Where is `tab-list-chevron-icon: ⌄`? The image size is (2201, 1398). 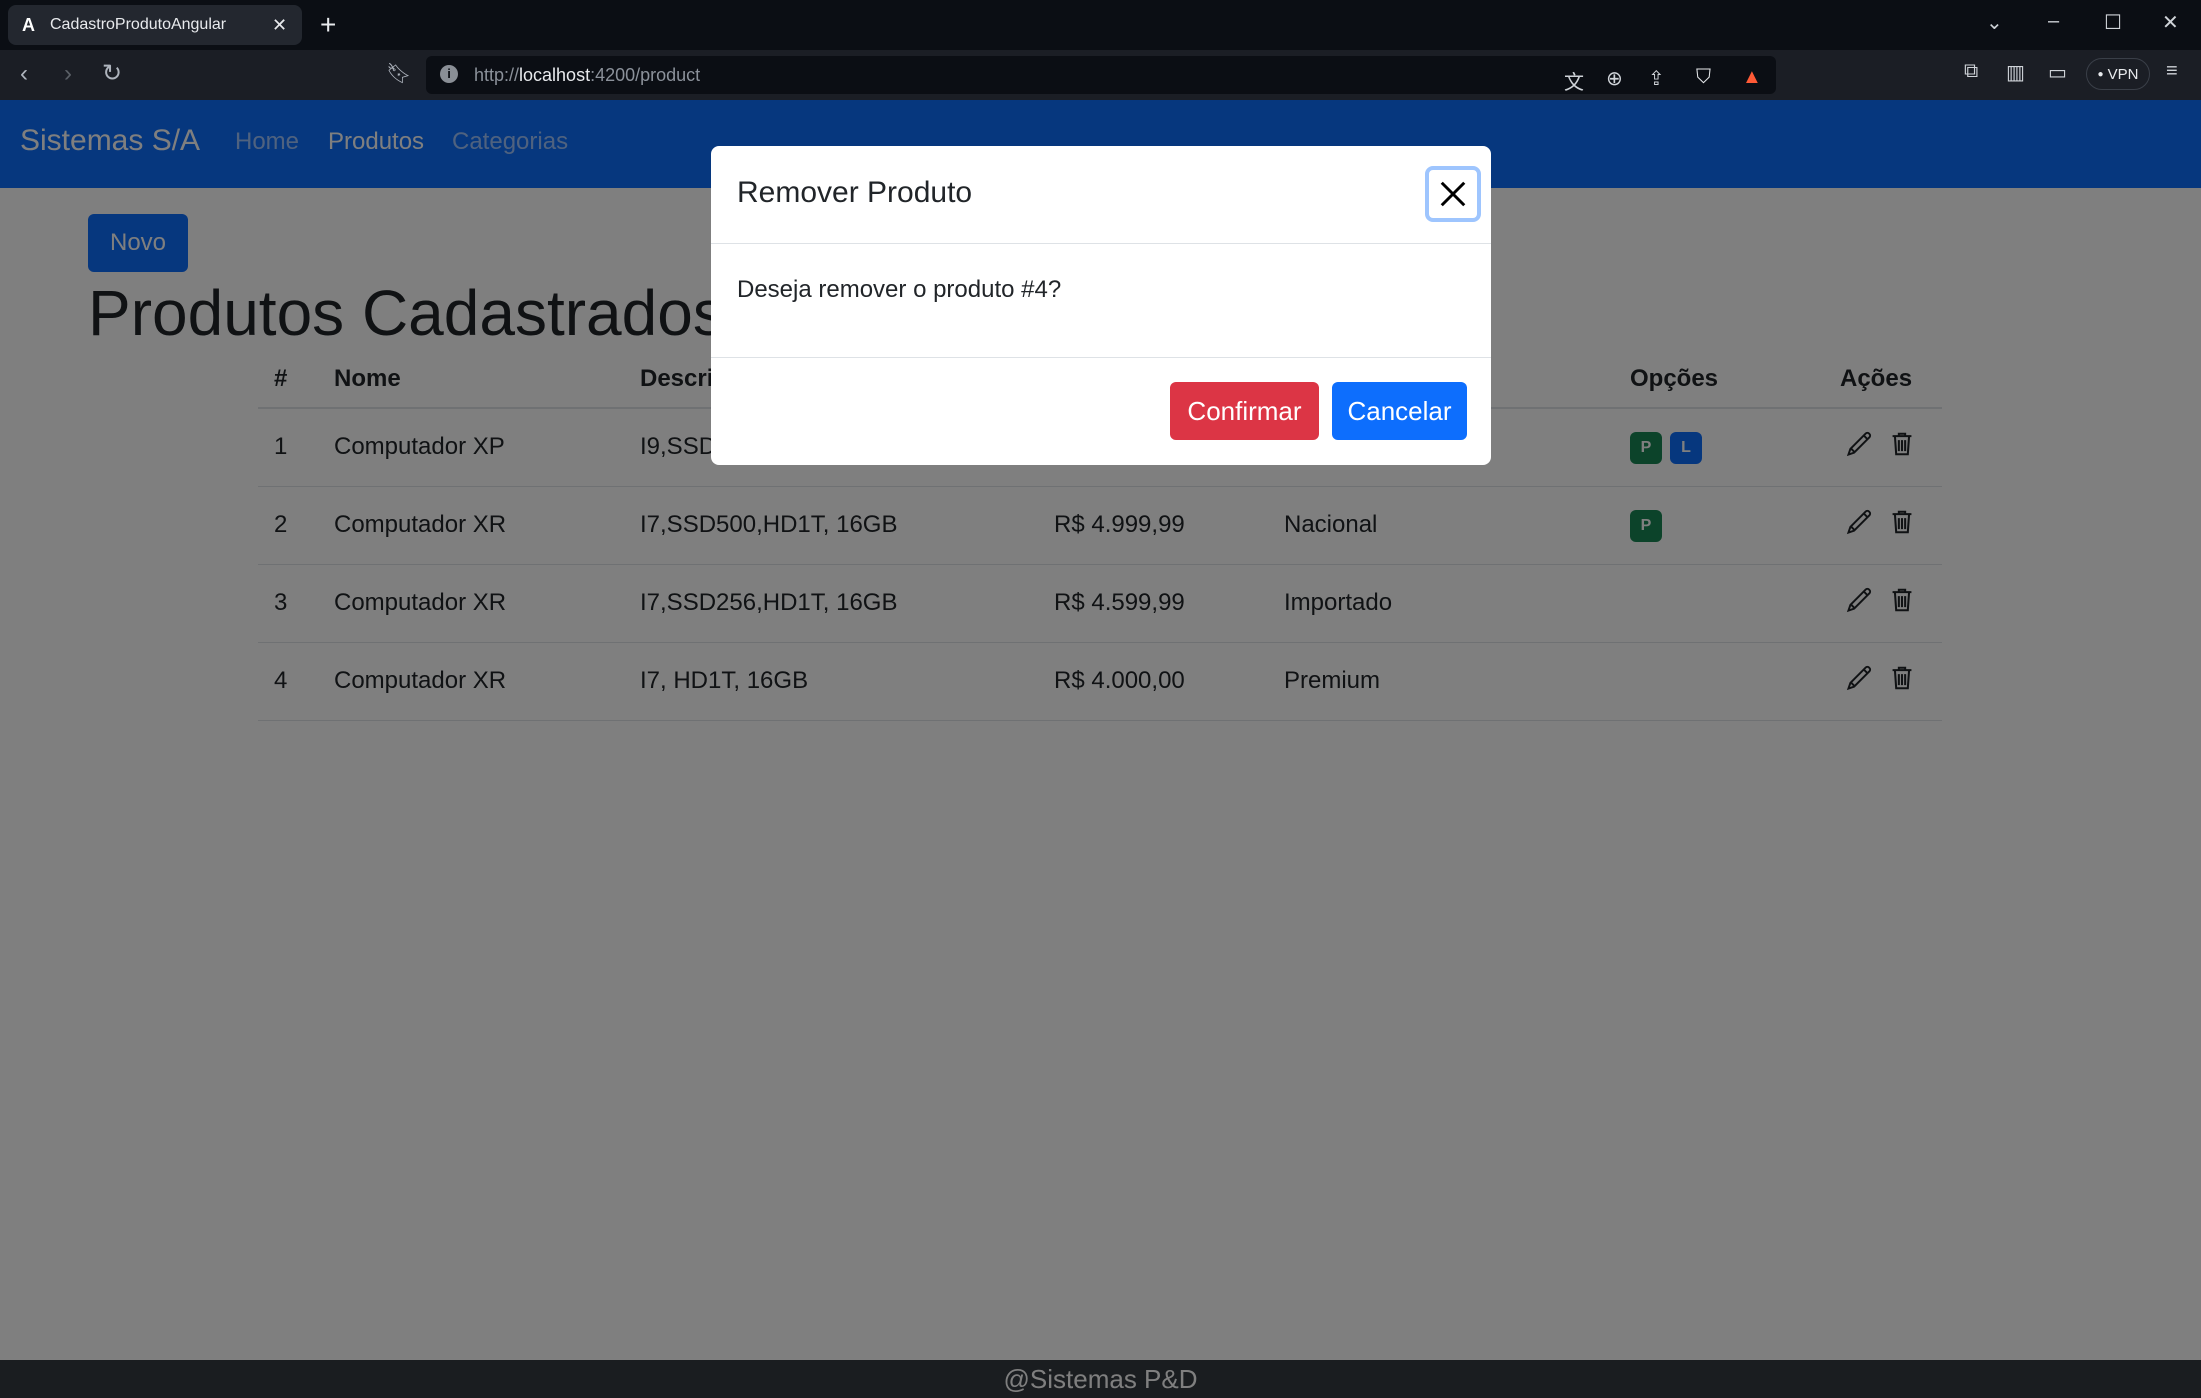
tab-list-chevron-icon: ⌄ is located at coordinates (1994, 22).